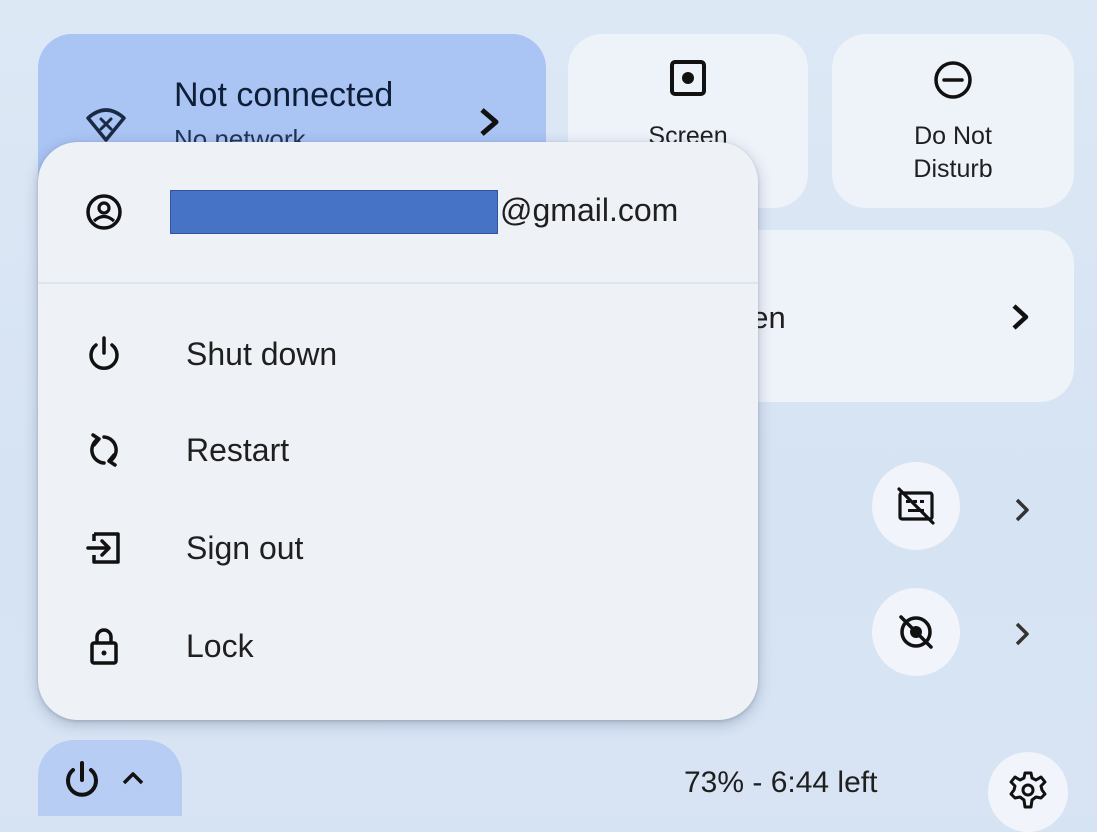 The image size is (1097, 832). Describe the element at coordinates (398, 646) in the screenshot. I see `lock-item: Lock` at that location.